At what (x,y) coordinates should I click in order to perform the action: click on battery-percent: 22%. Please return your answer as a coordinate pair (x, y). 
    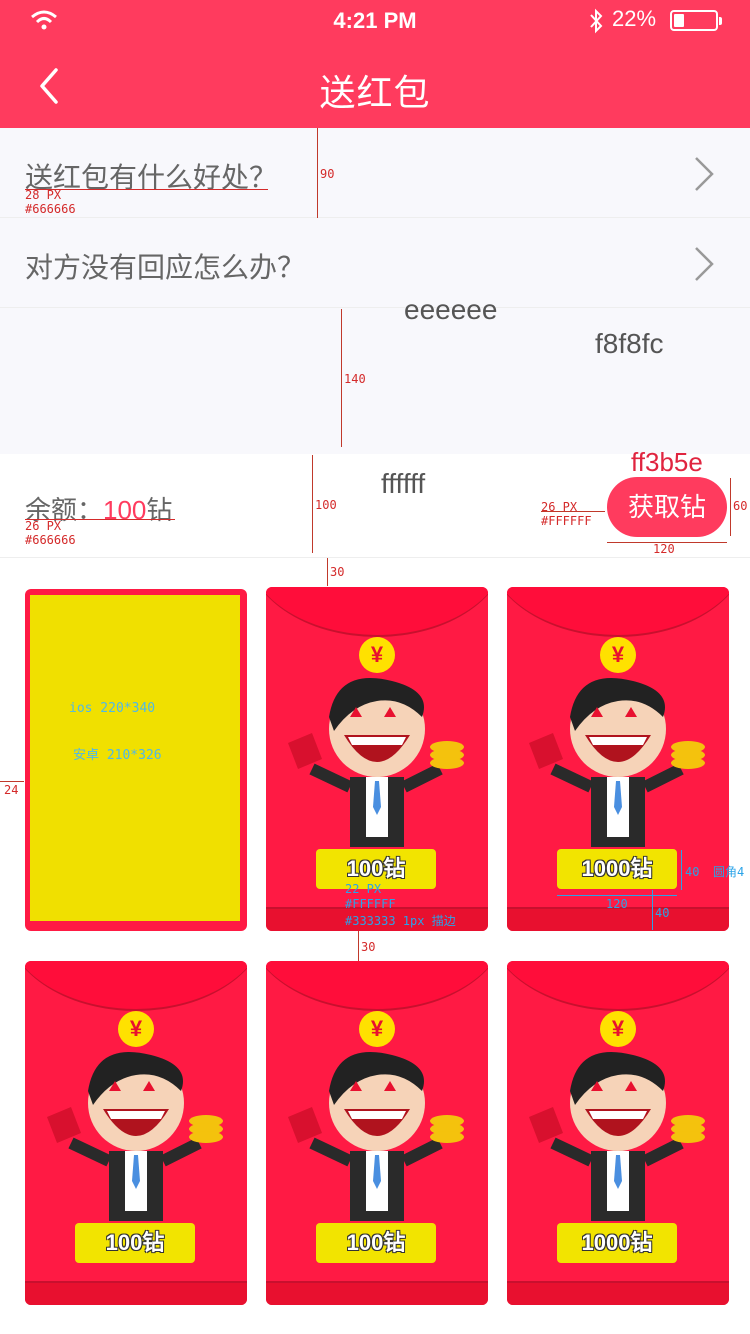
    Looking at the image, I should click on (634, 18).